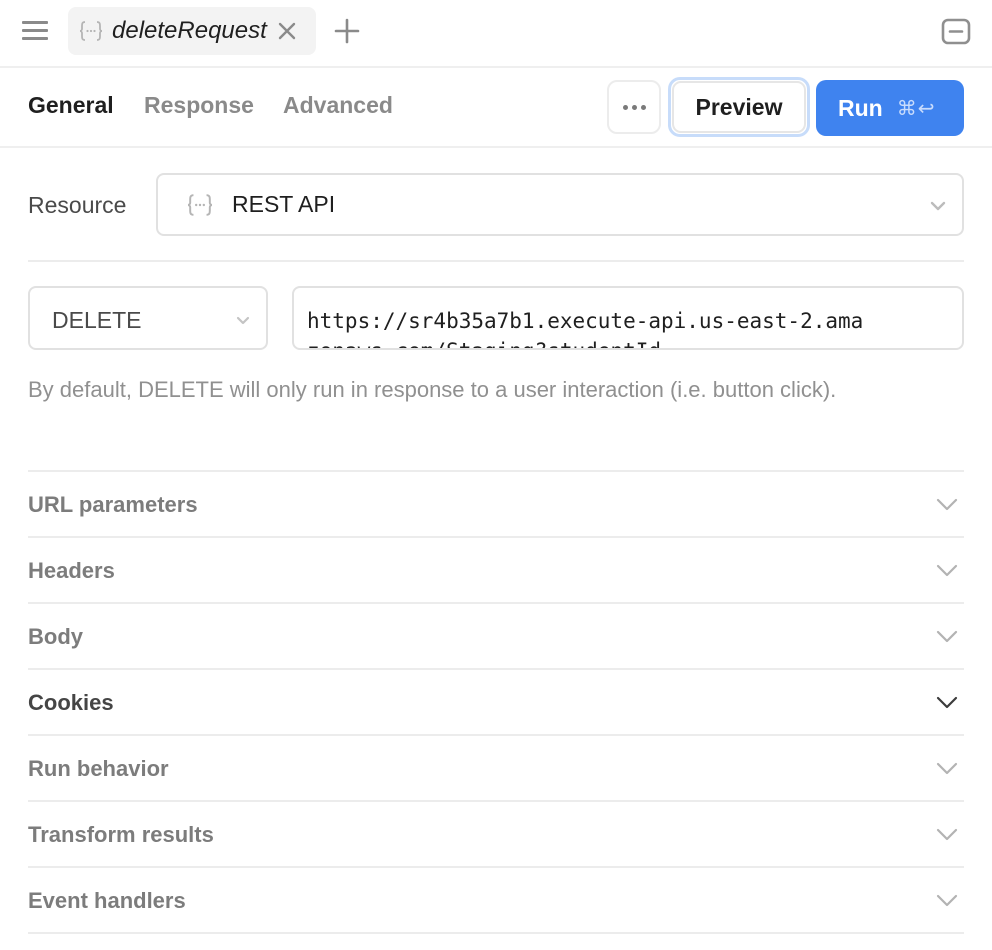 Image resolution: width=992 pixels, height=950 pixels. What do you see at coordinates (496, 701) in the screenshot?
I see `section-cookies: Cookies` at bounding box center [496, 701].